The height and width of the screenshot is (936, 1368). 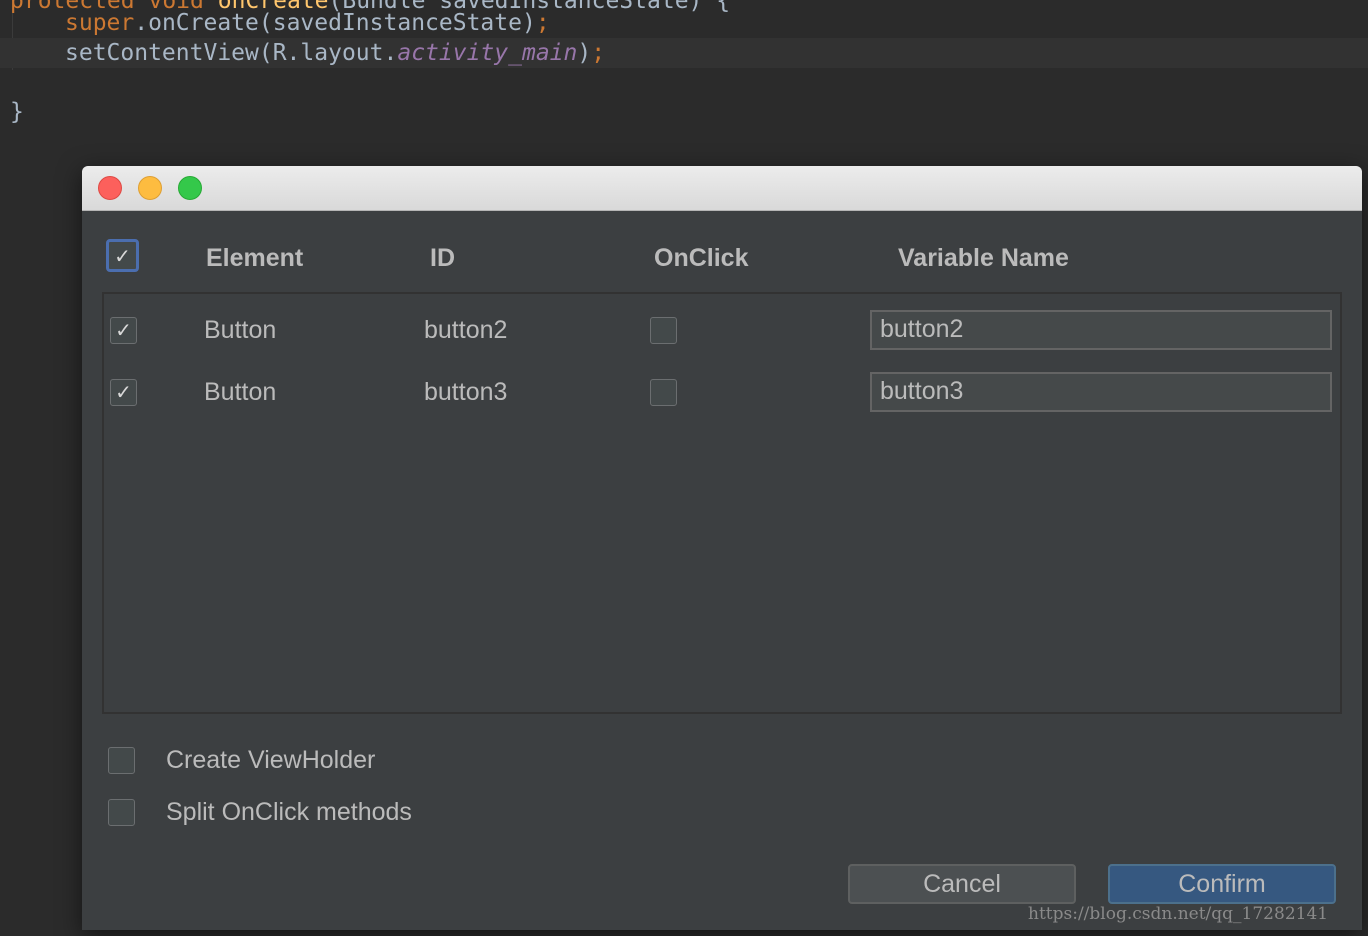 I want to click on close-window-button, so click(x=110, y=188).